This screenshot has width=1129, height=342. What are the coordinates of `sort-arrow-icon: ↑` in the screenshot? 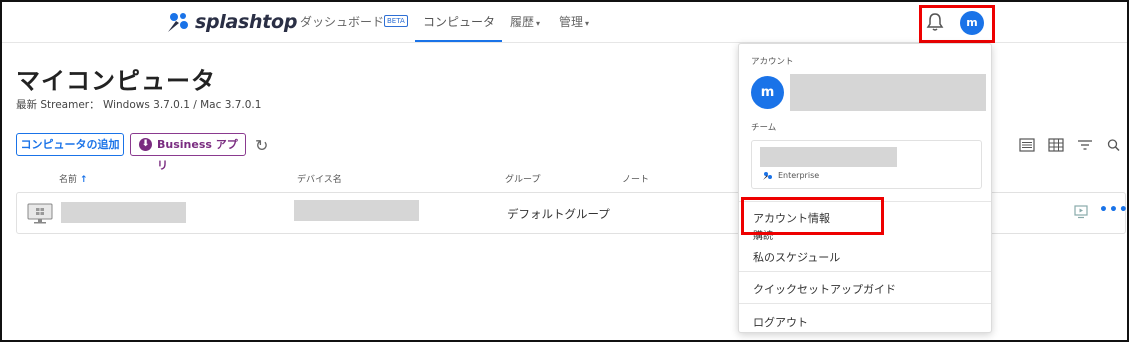 It's located at (83, 180).